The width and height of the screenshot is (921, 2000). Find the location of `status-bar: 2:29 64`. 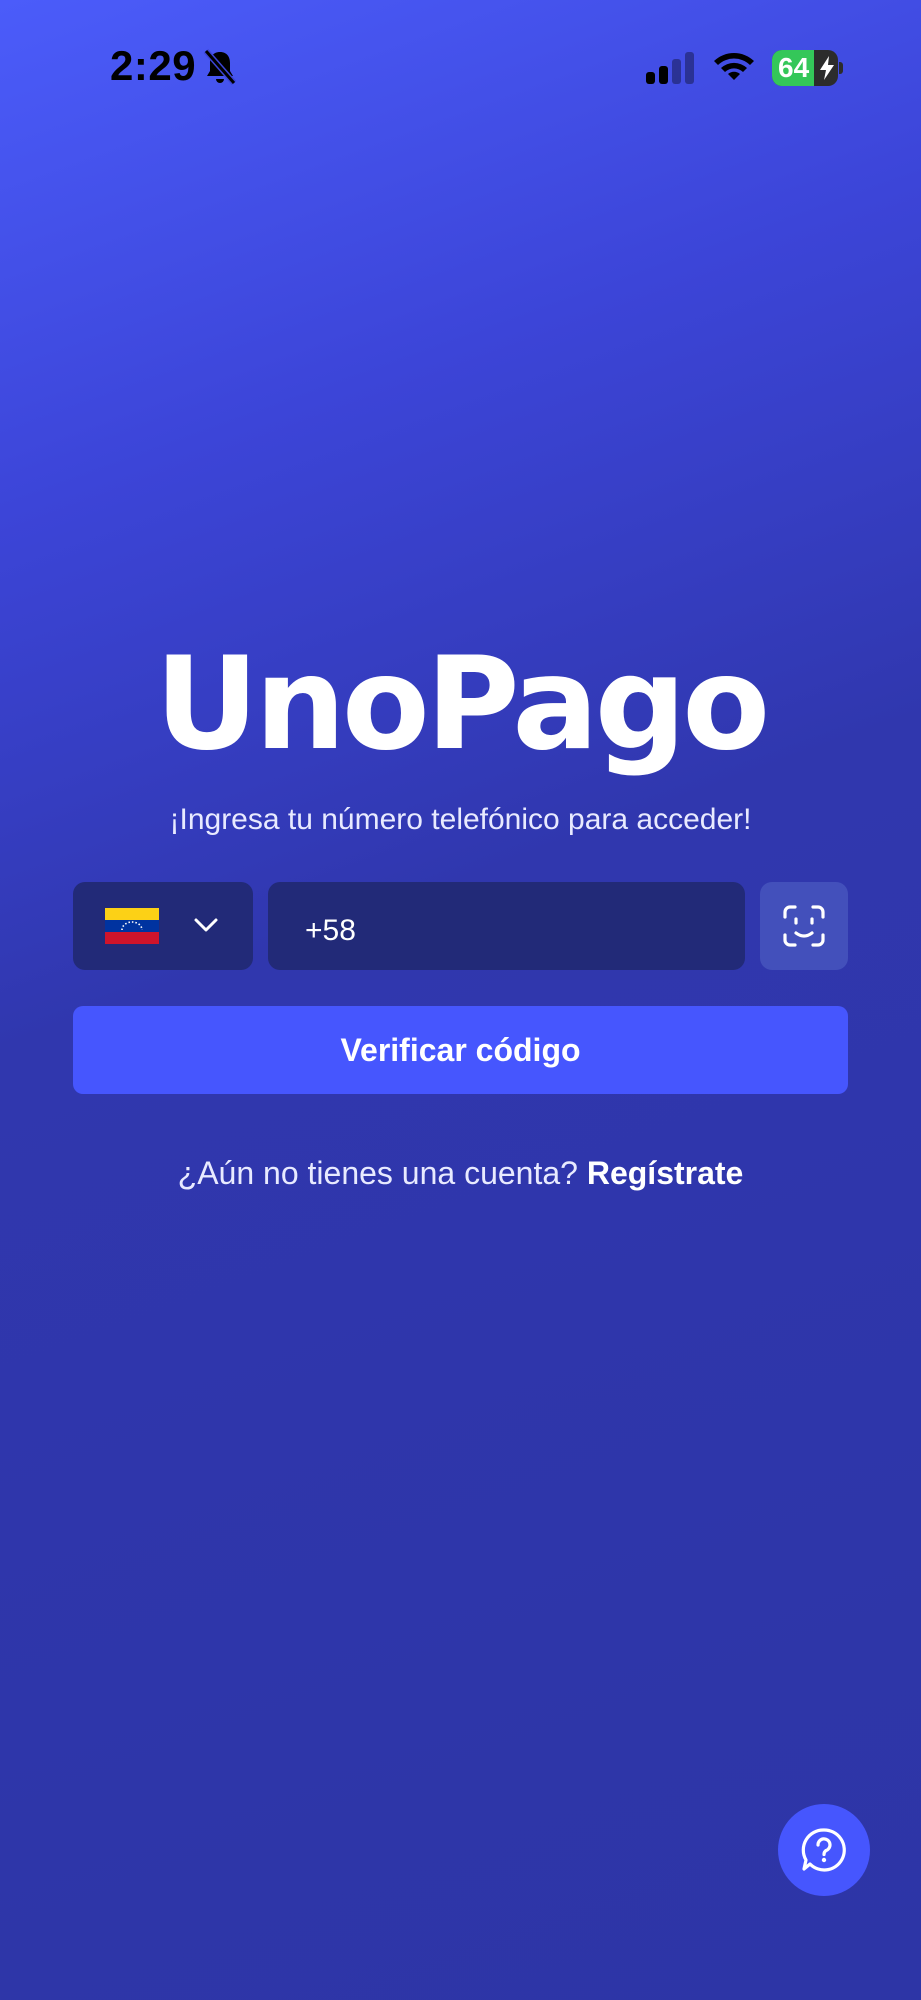

status-bar: 2:29 64 is located at coordinates (460, 70).